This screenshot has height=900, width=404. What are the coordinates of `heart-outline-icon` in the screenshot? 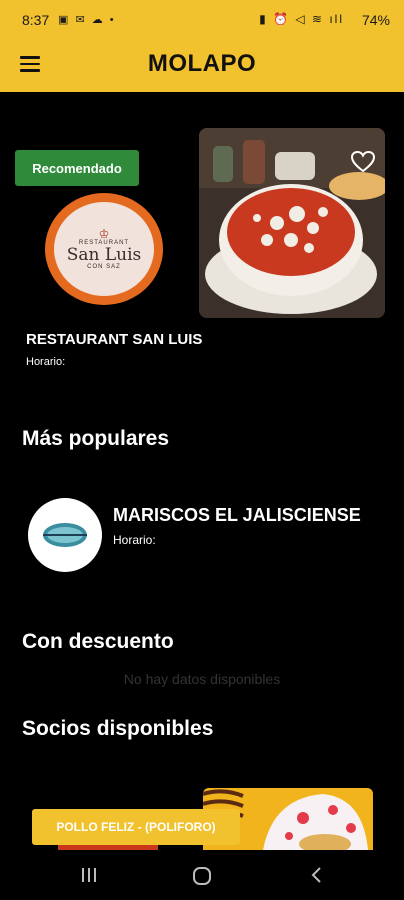 It's located at (363, 162).